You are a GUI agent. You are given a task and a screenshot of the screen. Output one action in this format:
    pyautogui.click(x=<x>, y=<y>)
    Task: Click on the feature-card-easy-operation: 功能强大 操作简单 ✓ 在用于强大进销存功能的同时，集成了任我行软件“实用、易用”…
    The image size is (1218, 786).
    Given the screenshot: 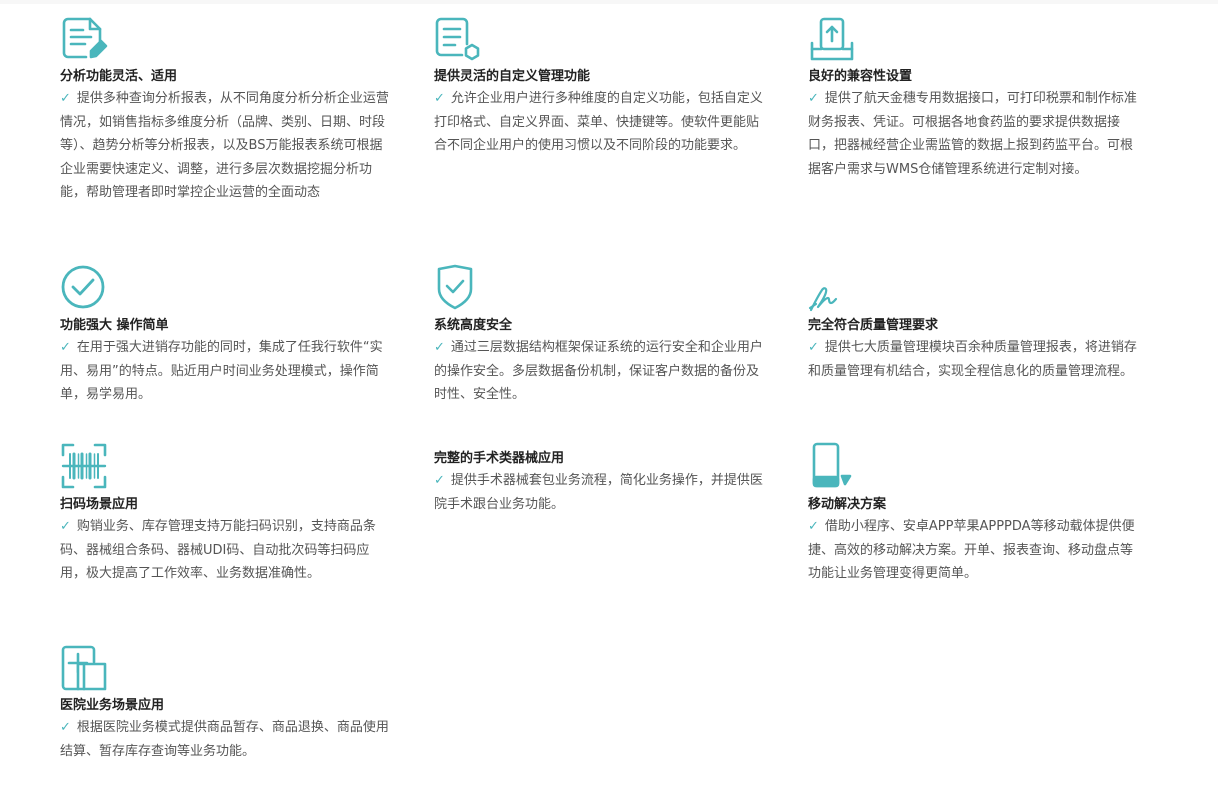 What is the action you would take?
    pyautogui.click(x=225, y=339)
    